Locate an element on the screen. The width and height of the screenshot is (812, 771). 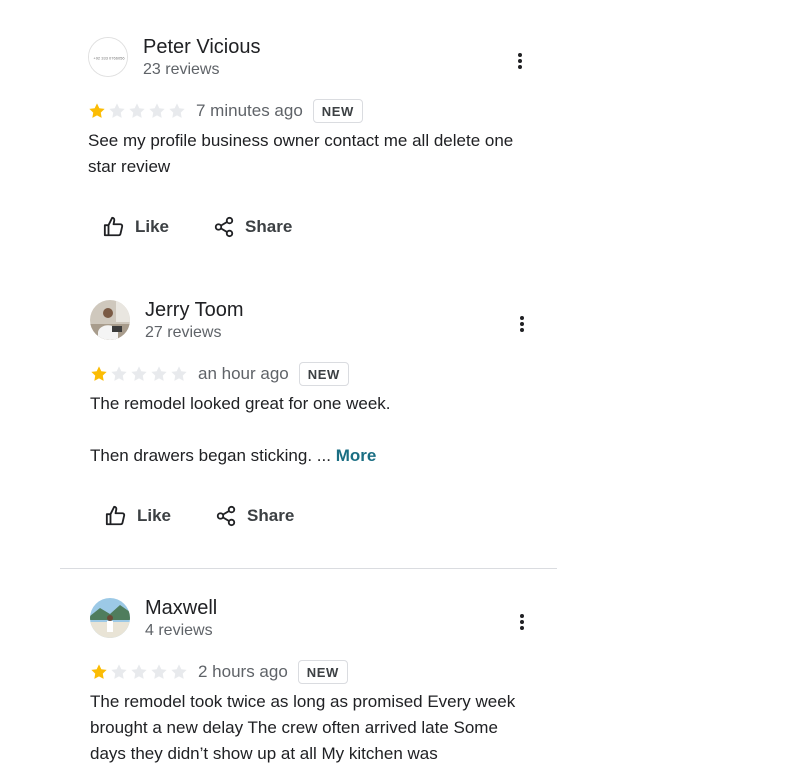
divider is located at coordinates (308, 568).